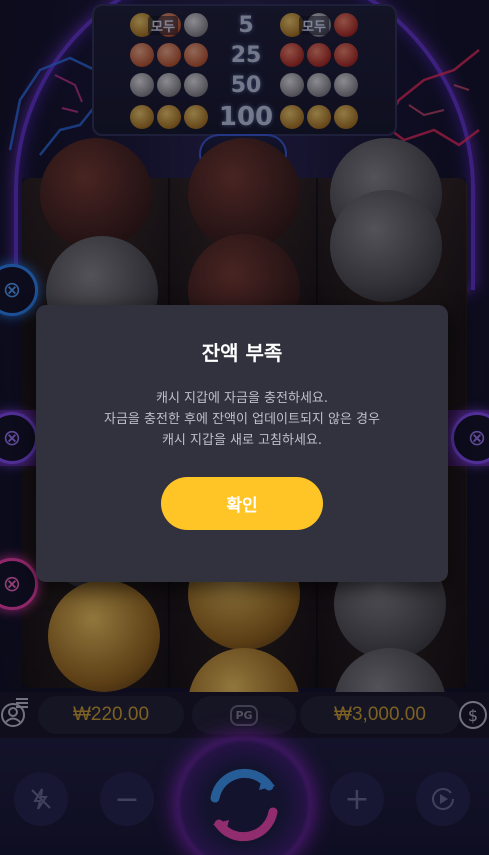  What do you see at coordinates (242, 503) in the screenshot?
I see `confirm-button: 확인` at bounding box center [242, 503].